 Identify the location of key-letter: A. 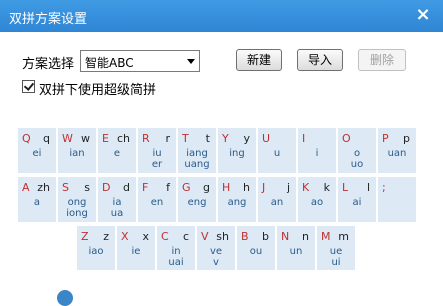
(26, 187).